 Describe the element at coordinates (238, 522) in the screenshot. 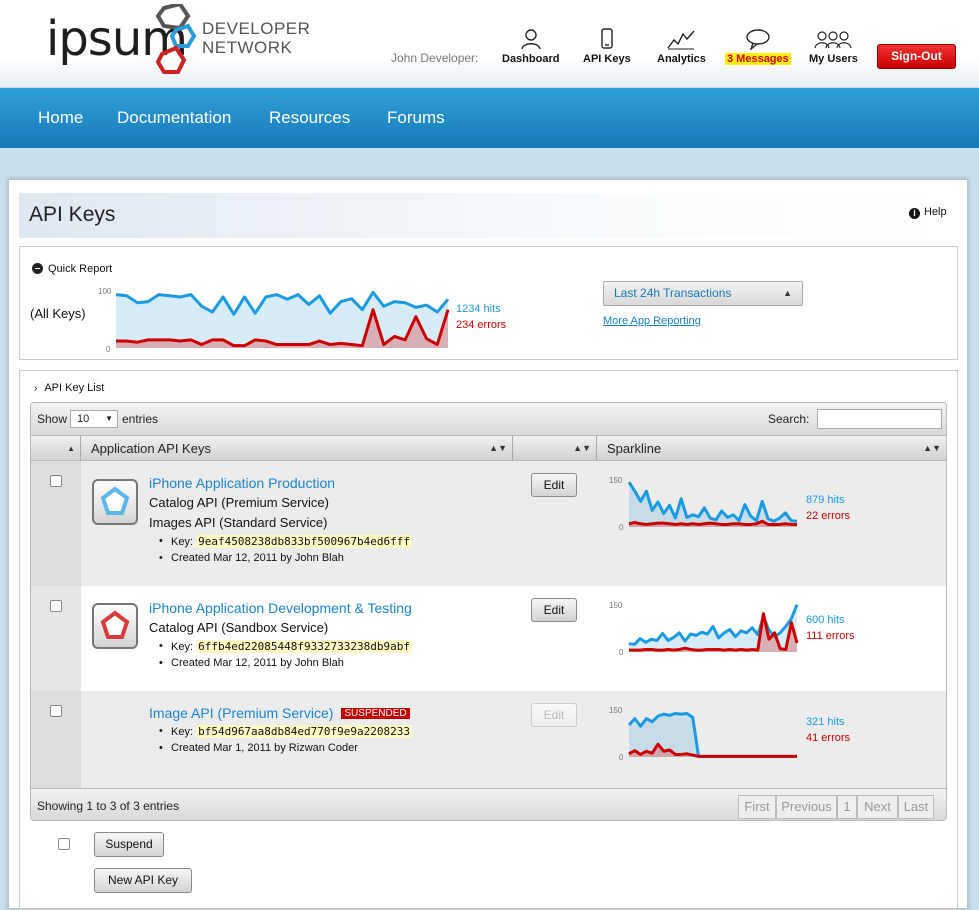

I see `service-label: Images API (Standard Service)` at that location.